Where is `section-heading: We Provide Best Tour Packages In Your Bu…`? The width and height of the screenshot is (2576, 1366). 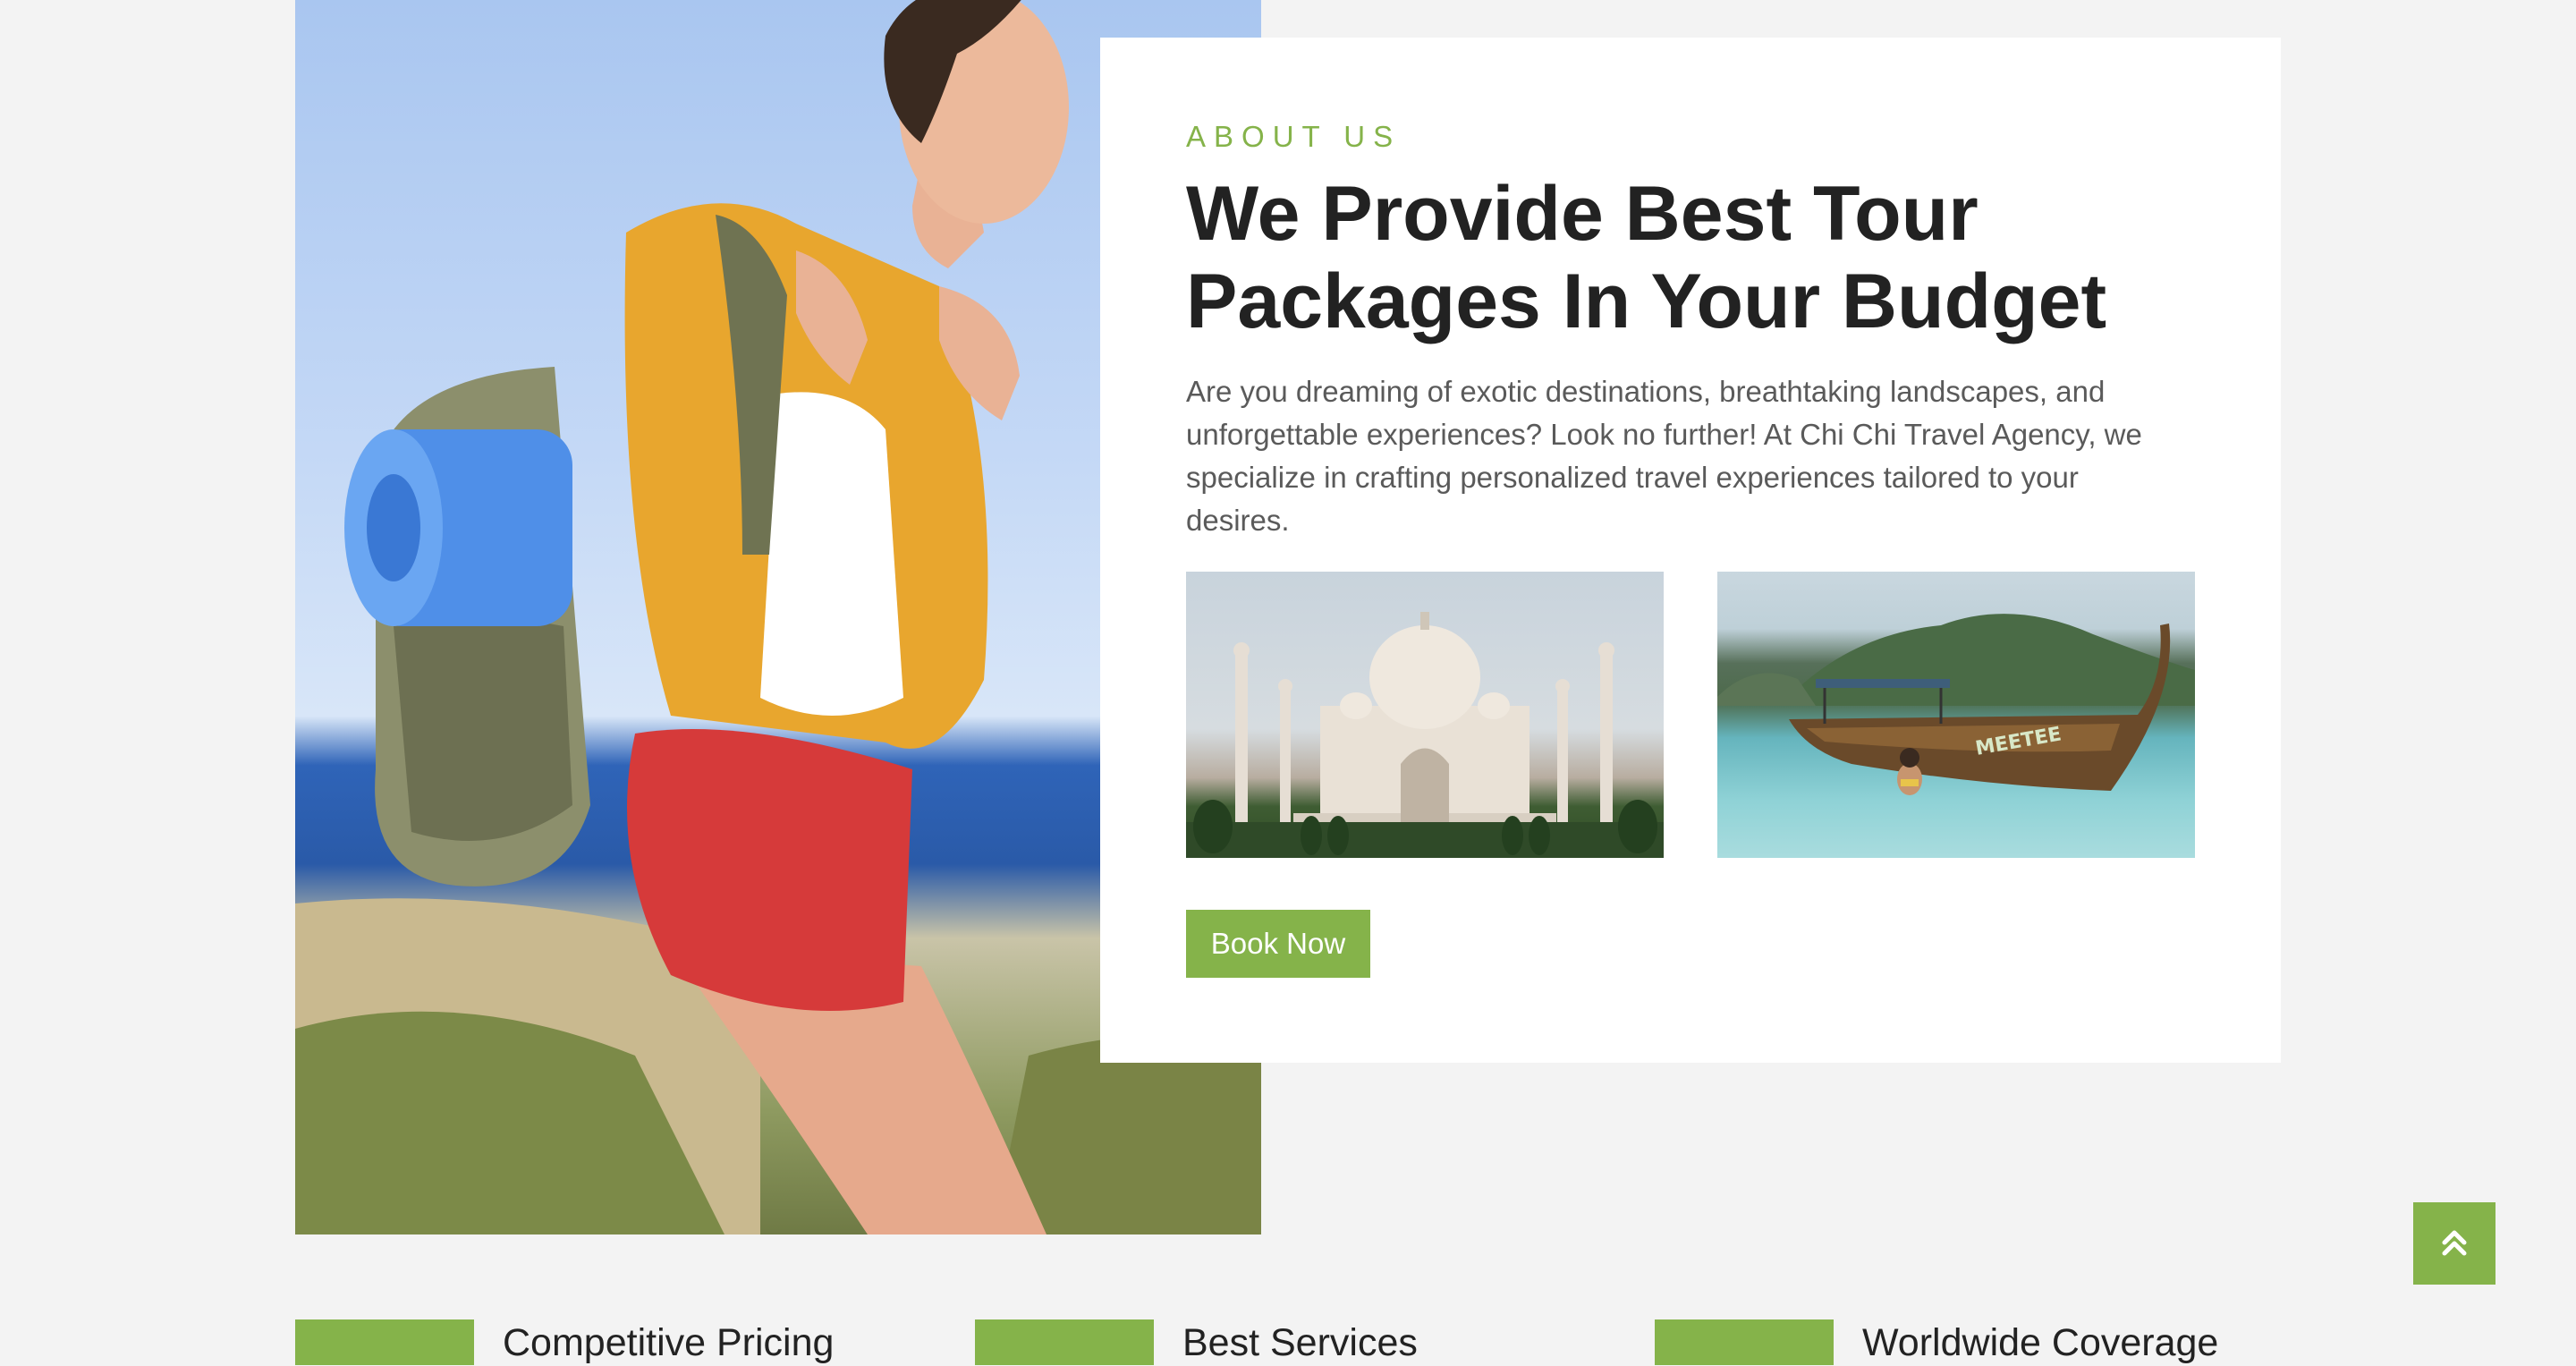
section-heading: We Provide Best Tour Packages In Your Bu… is located at coordinates (1700, 257).